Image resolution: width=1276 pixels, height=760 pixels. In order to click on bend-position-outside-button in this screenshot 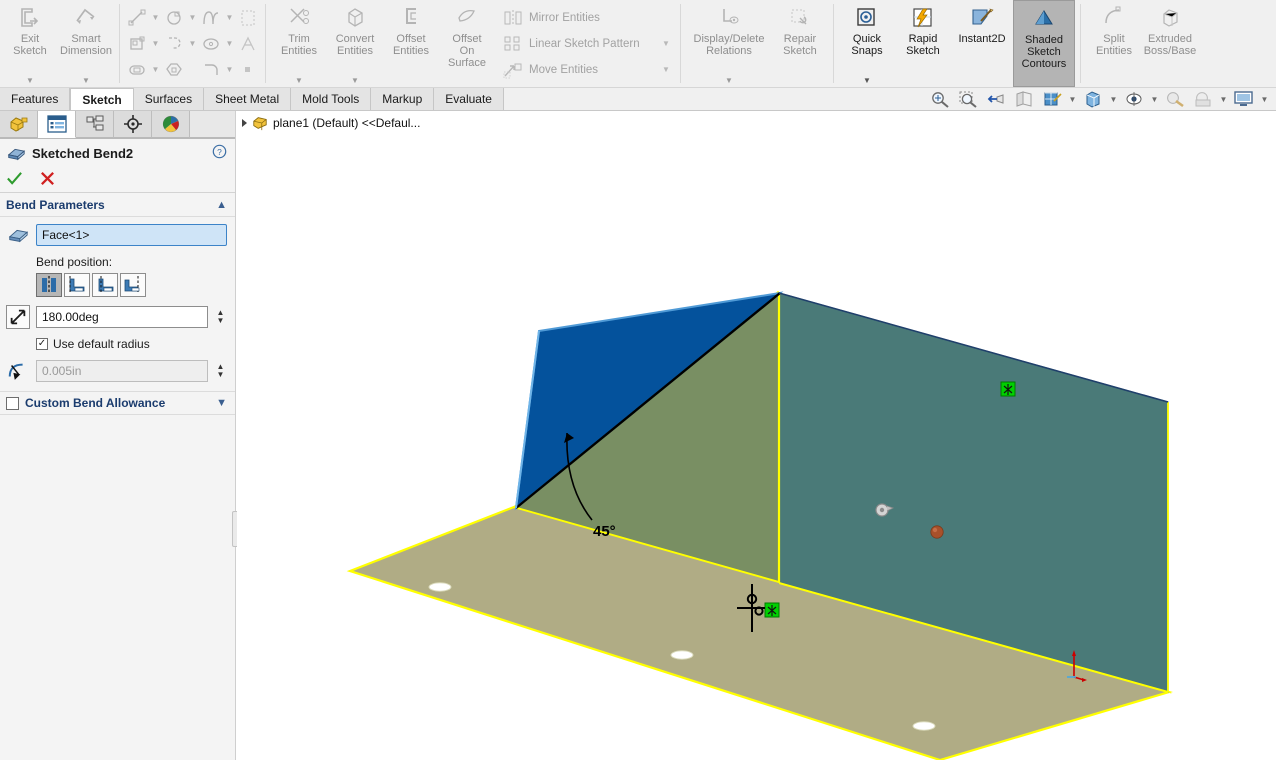, I will do `click(77, 285)`.